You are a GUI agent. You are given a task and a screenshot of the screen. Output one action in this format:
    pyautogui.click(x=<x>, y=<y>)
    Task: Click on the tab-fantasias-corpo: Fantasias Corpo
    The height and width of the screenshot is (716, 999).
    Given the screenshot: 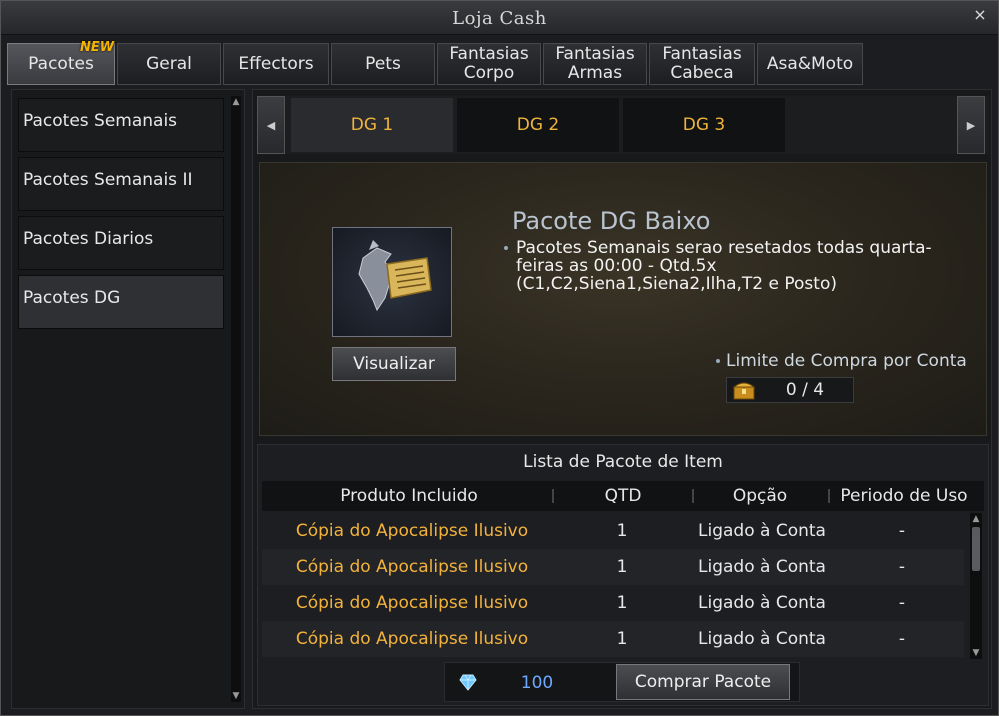 What is the action you would take?
    pyautogui.click(x=489, y=64)
    